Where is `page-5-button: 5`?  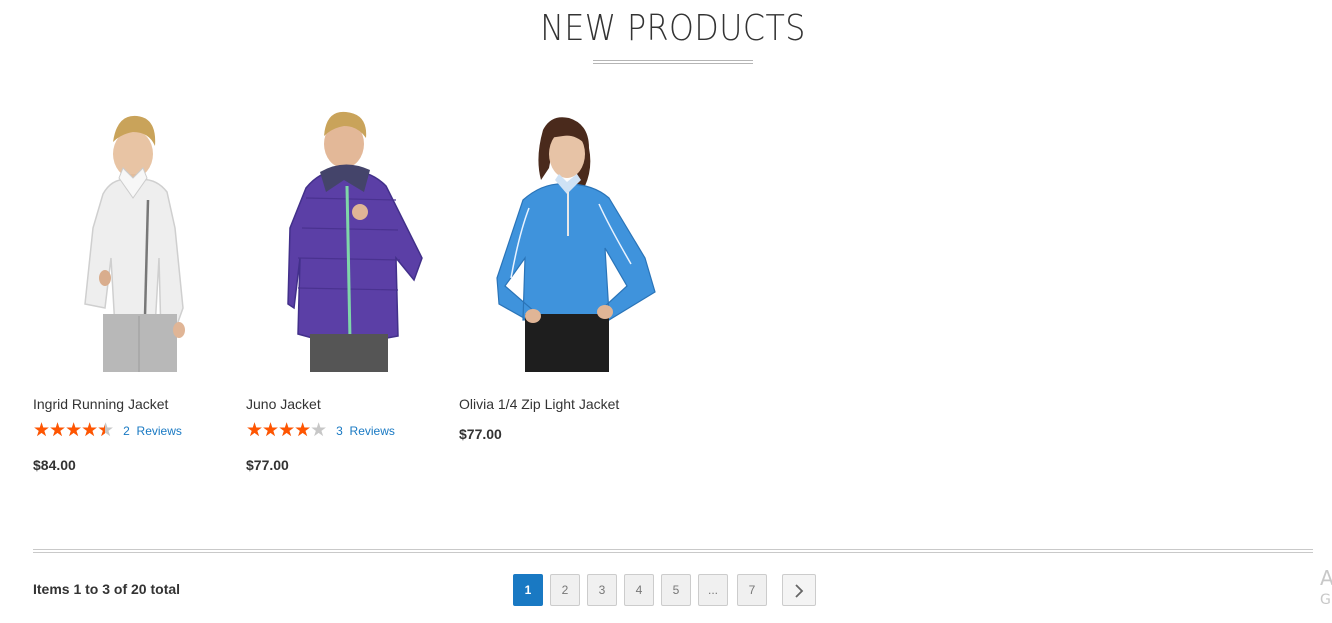
page-5-button: 5 is located at coordinates (676, 590).